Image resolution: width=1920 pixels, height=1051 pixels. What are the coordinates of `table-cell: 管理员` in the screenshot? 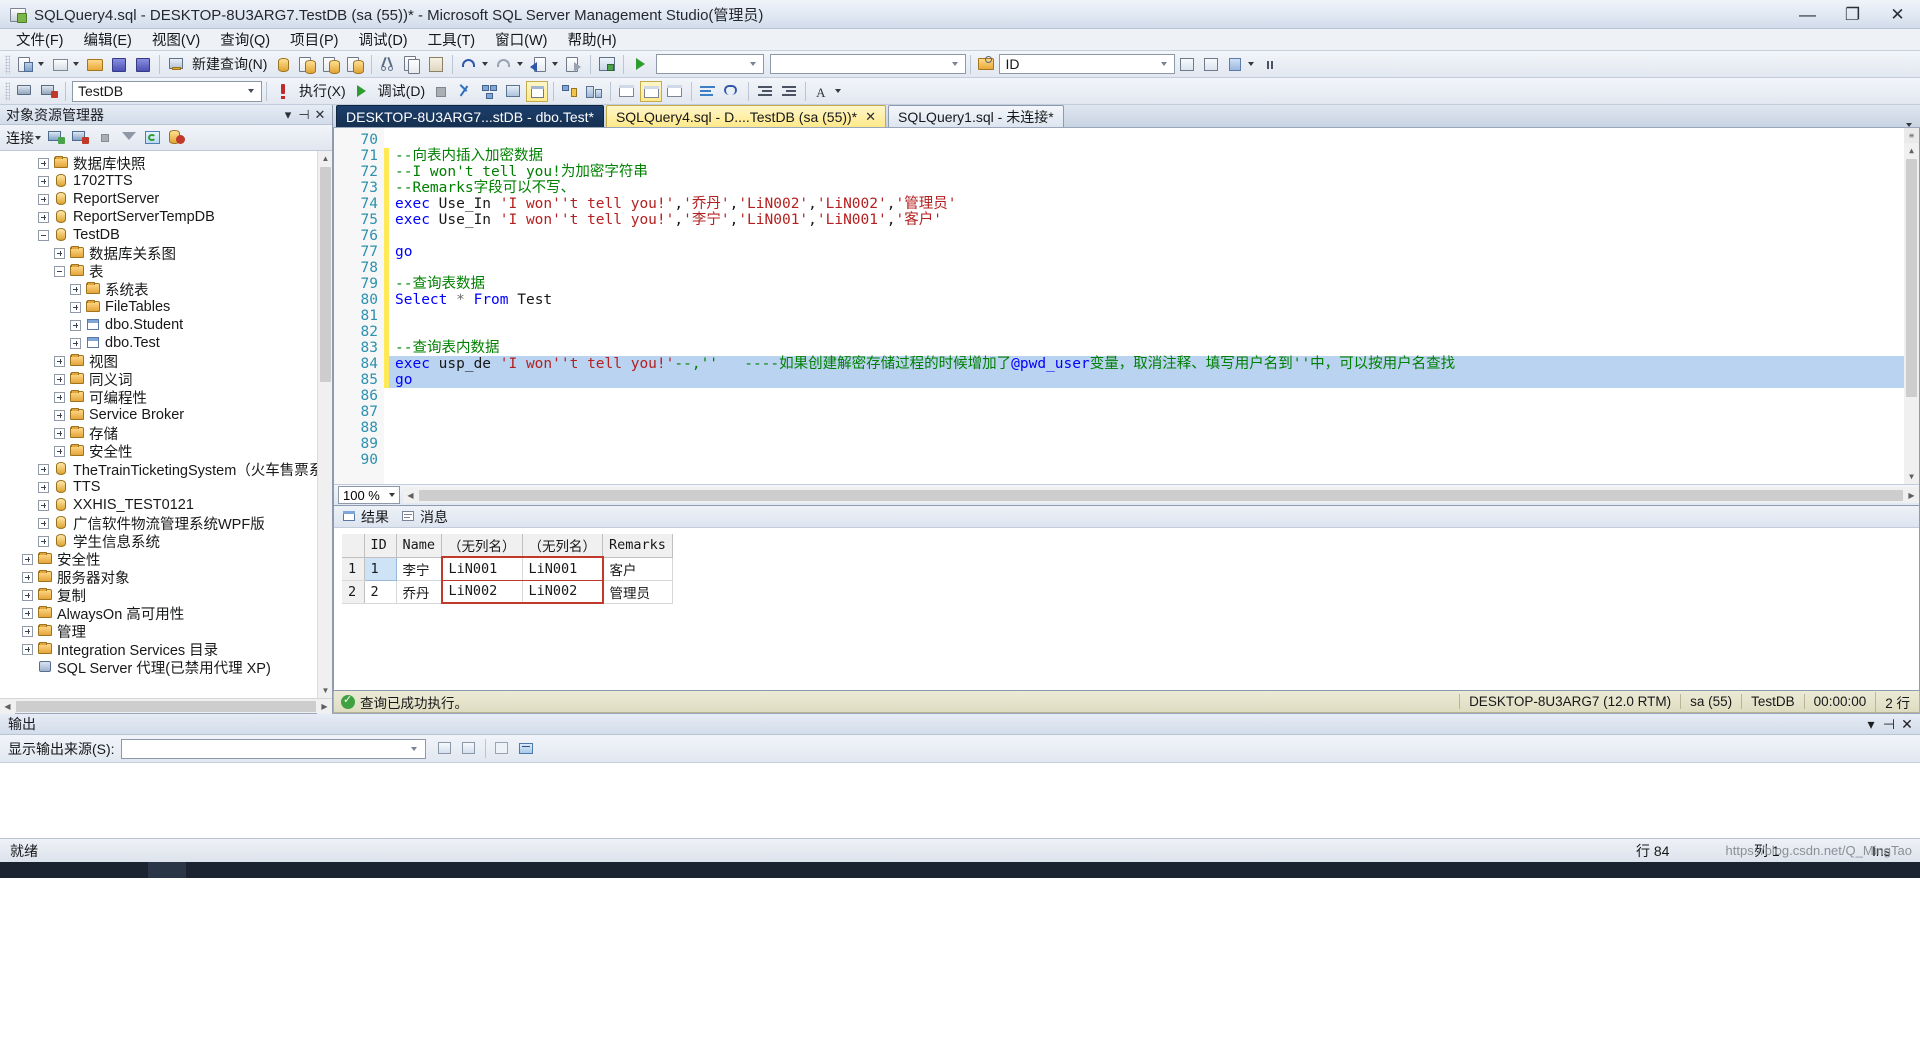 It's located at (637, 592).